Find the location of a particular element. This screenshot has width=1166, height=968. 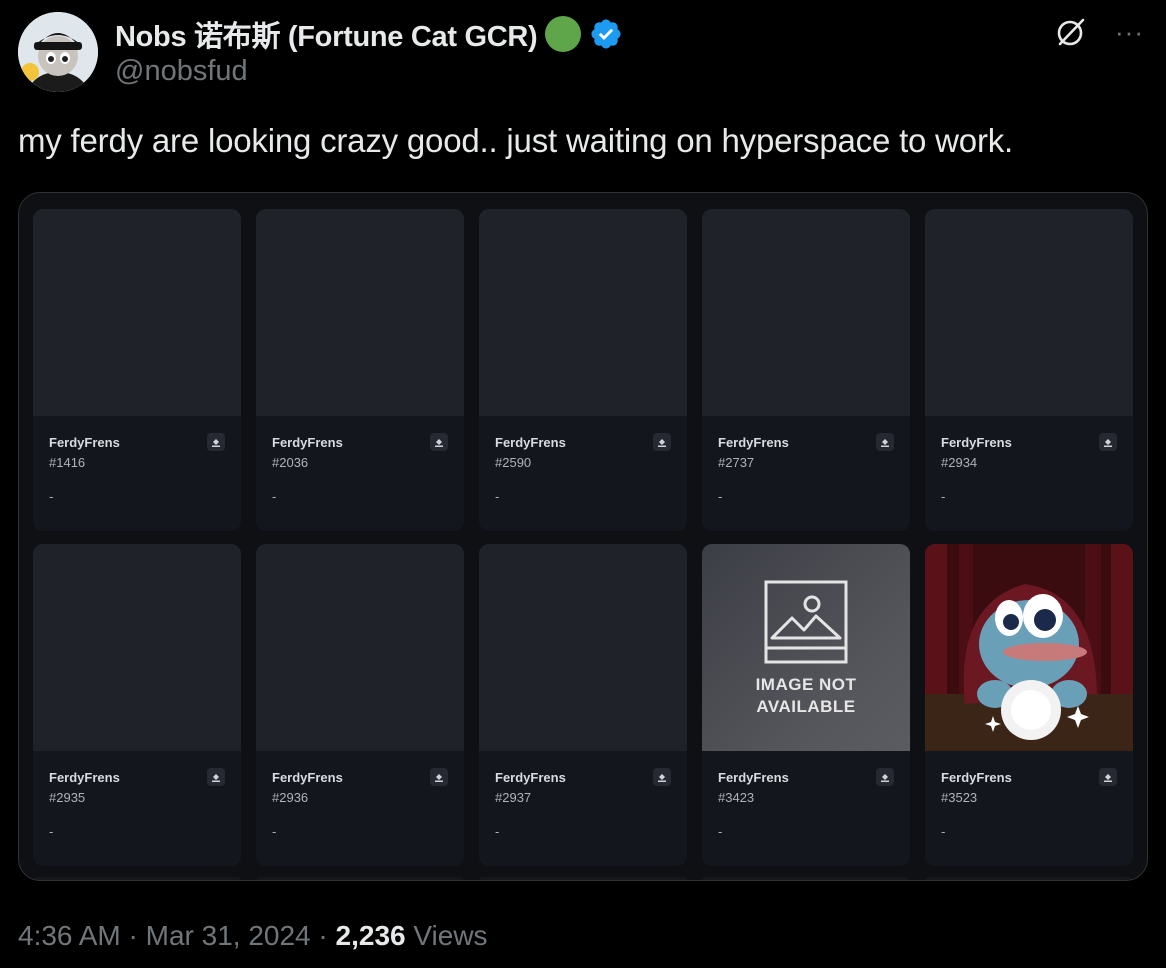

nft-card: FerdyFrens #1416 - is located at coordinates (137, 370).